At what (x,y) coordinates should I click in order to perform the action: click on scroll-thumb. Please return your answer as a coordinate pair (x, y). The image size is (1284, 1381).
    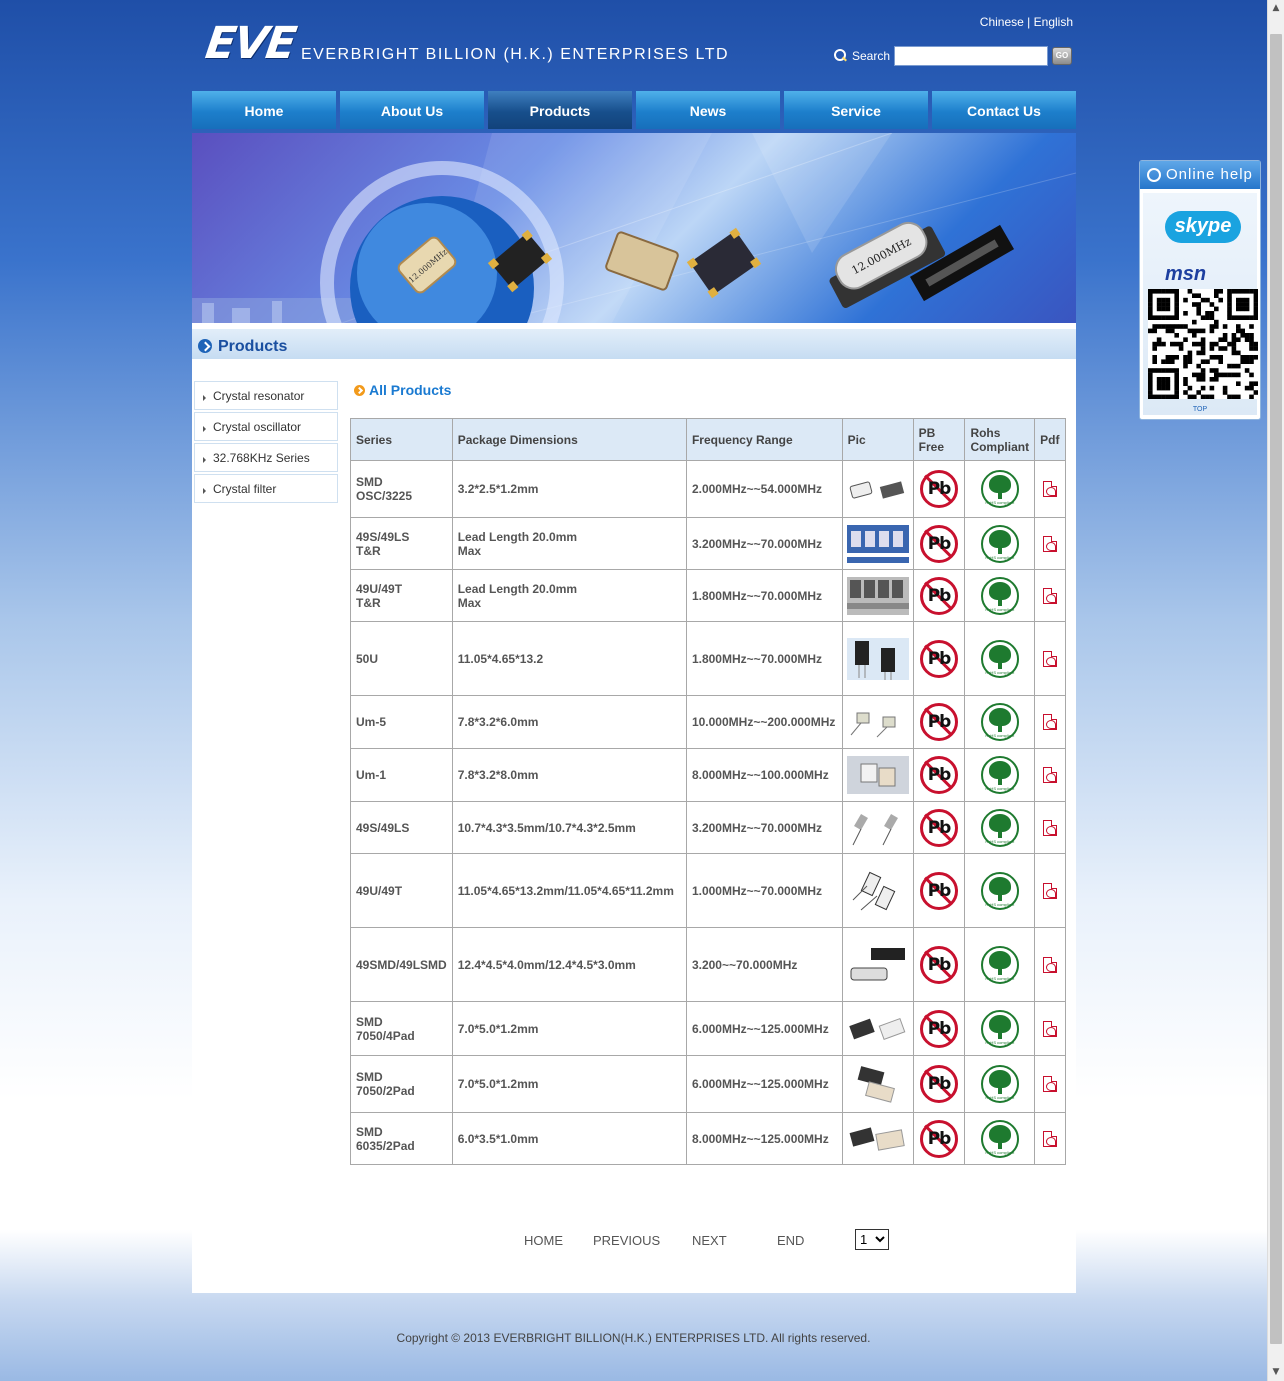
    Looking at the image, I should click on (1276, 689).